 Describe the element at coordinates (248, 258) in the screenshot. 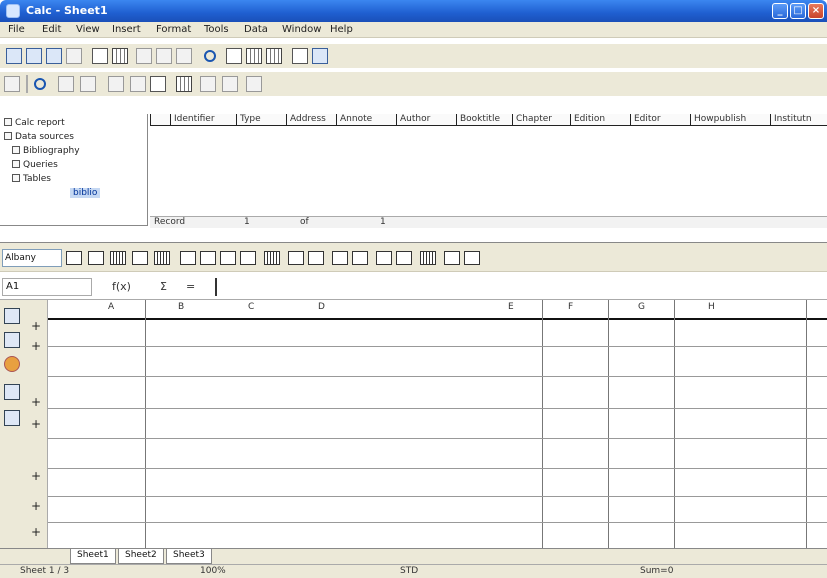

I see `justify-icon` at that location.